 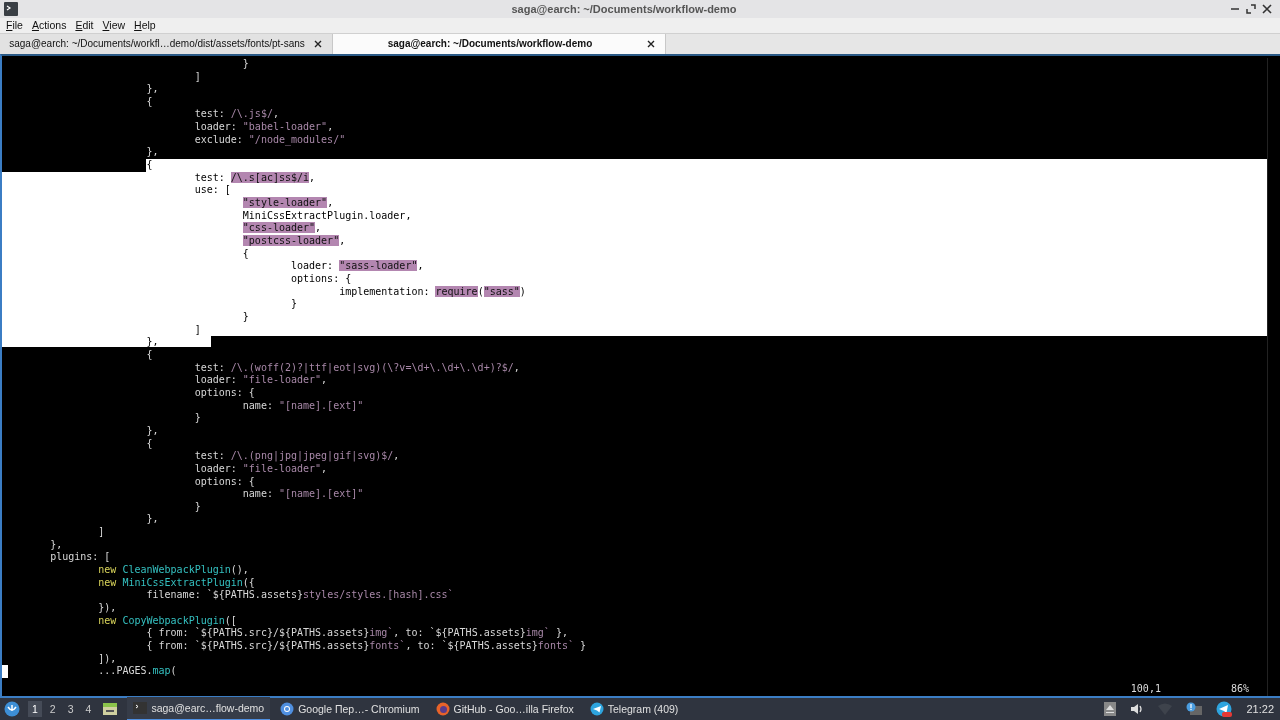 I want to click on code-line: test: /\.(png|jpg|jpeg|gif|svg)$/,, so click(x=296, y=456).